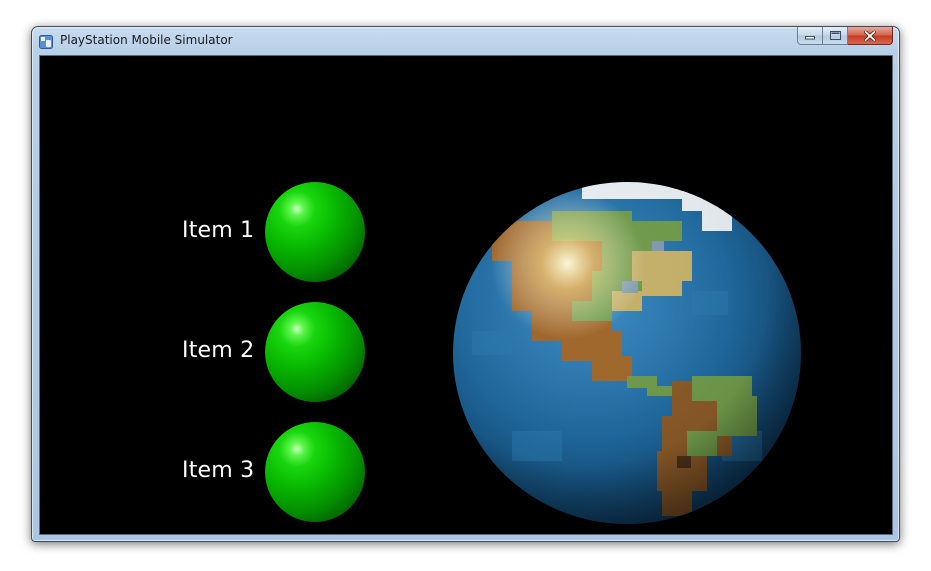 The width and height of the screenshot is (931, 571). What do you see at coordinates (315, 472) in the screenshot?
I see `item-3-sphere` at bounding box center [315, 472].